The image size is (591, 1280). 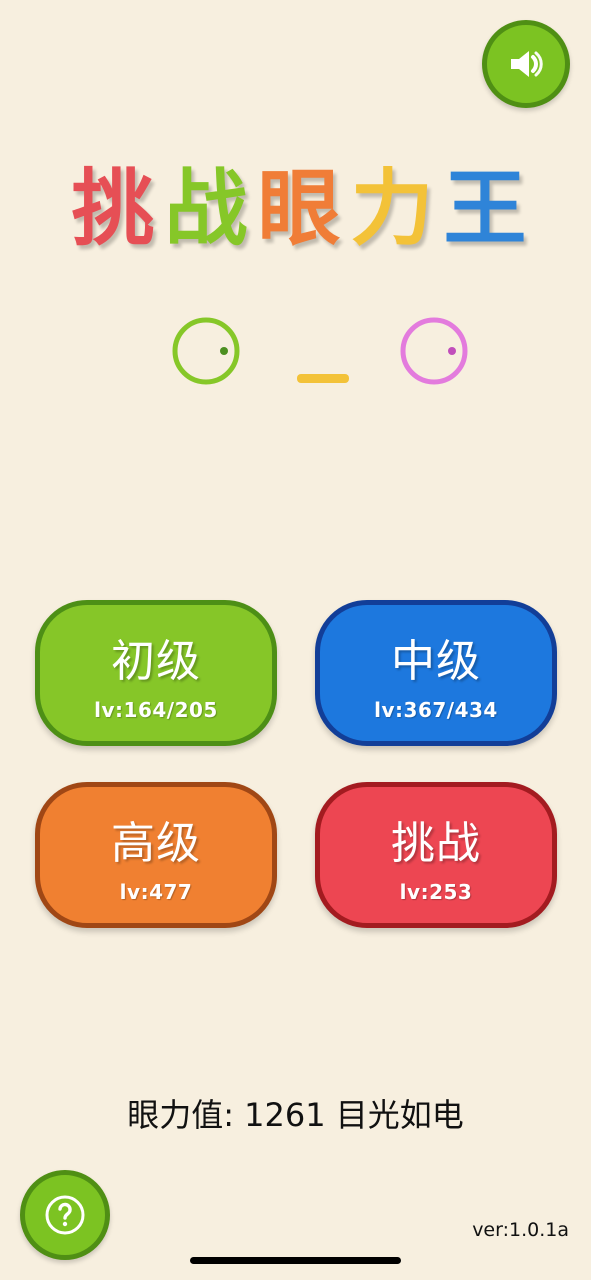 I want to click on right-eye-icon, so click(x=434, y=351).